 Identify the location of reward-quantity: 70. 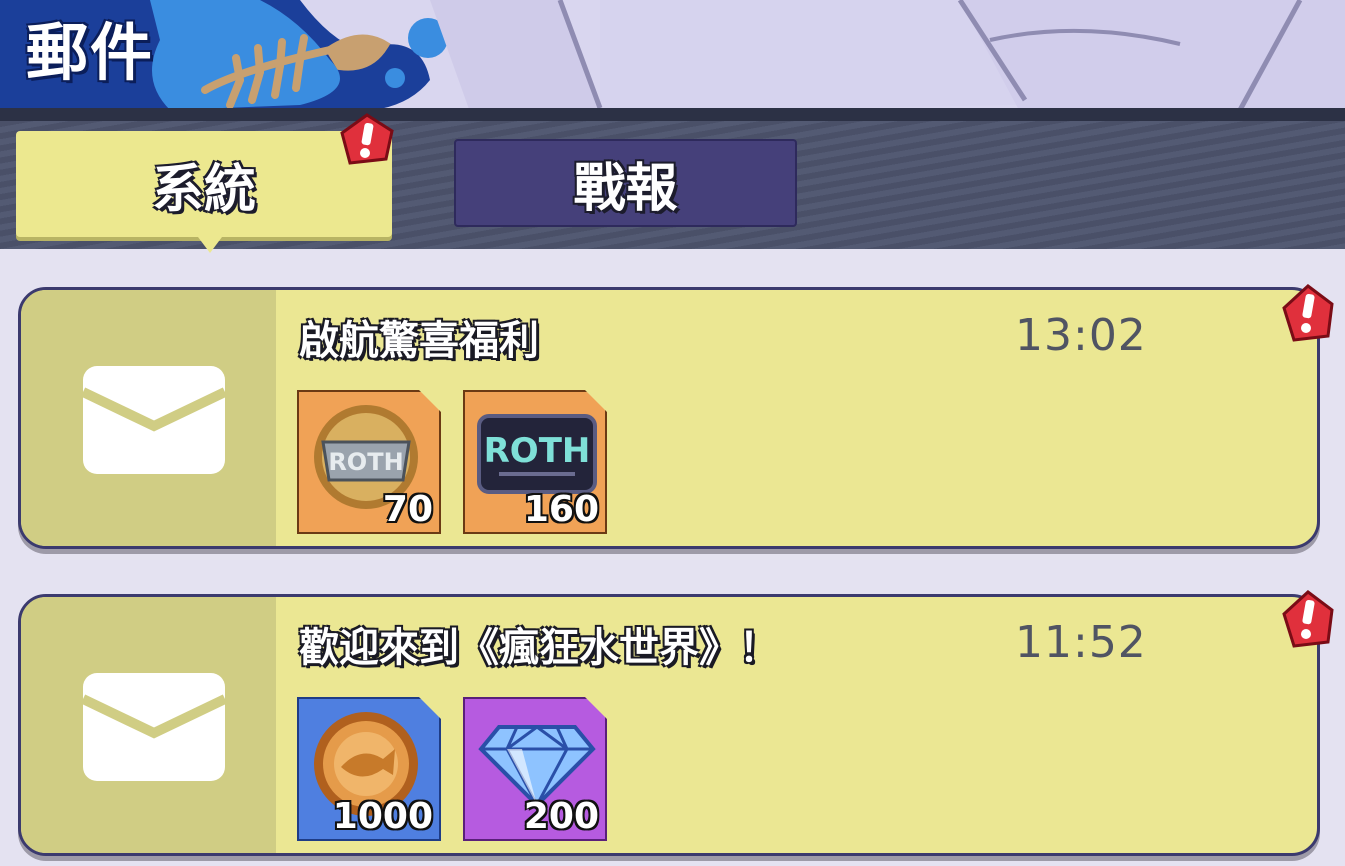
(407, 509).